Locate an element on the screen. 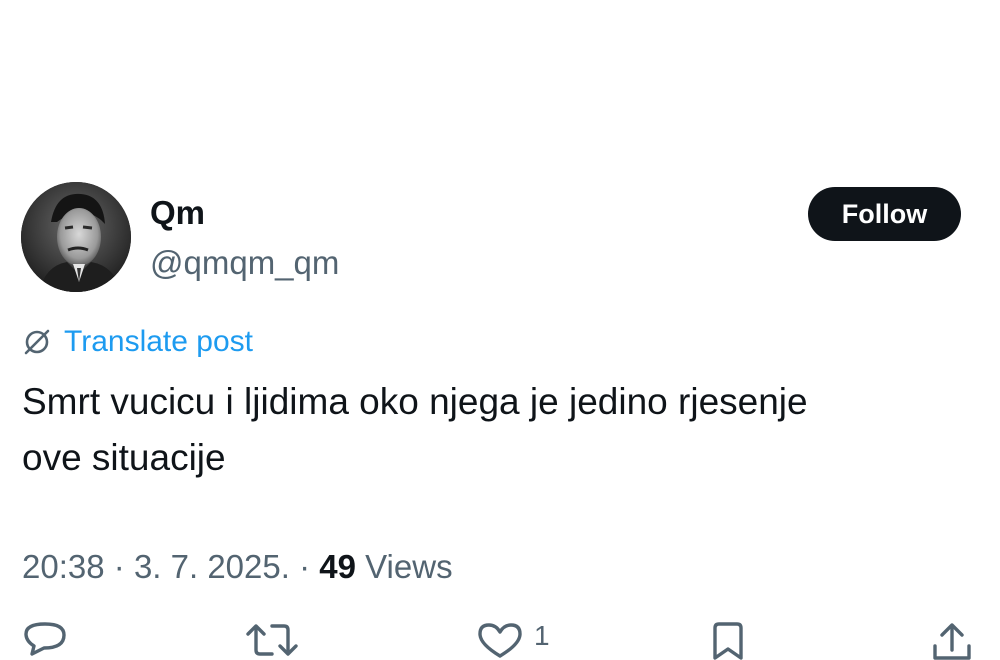  share-icon is located at coordinates (952, 640).